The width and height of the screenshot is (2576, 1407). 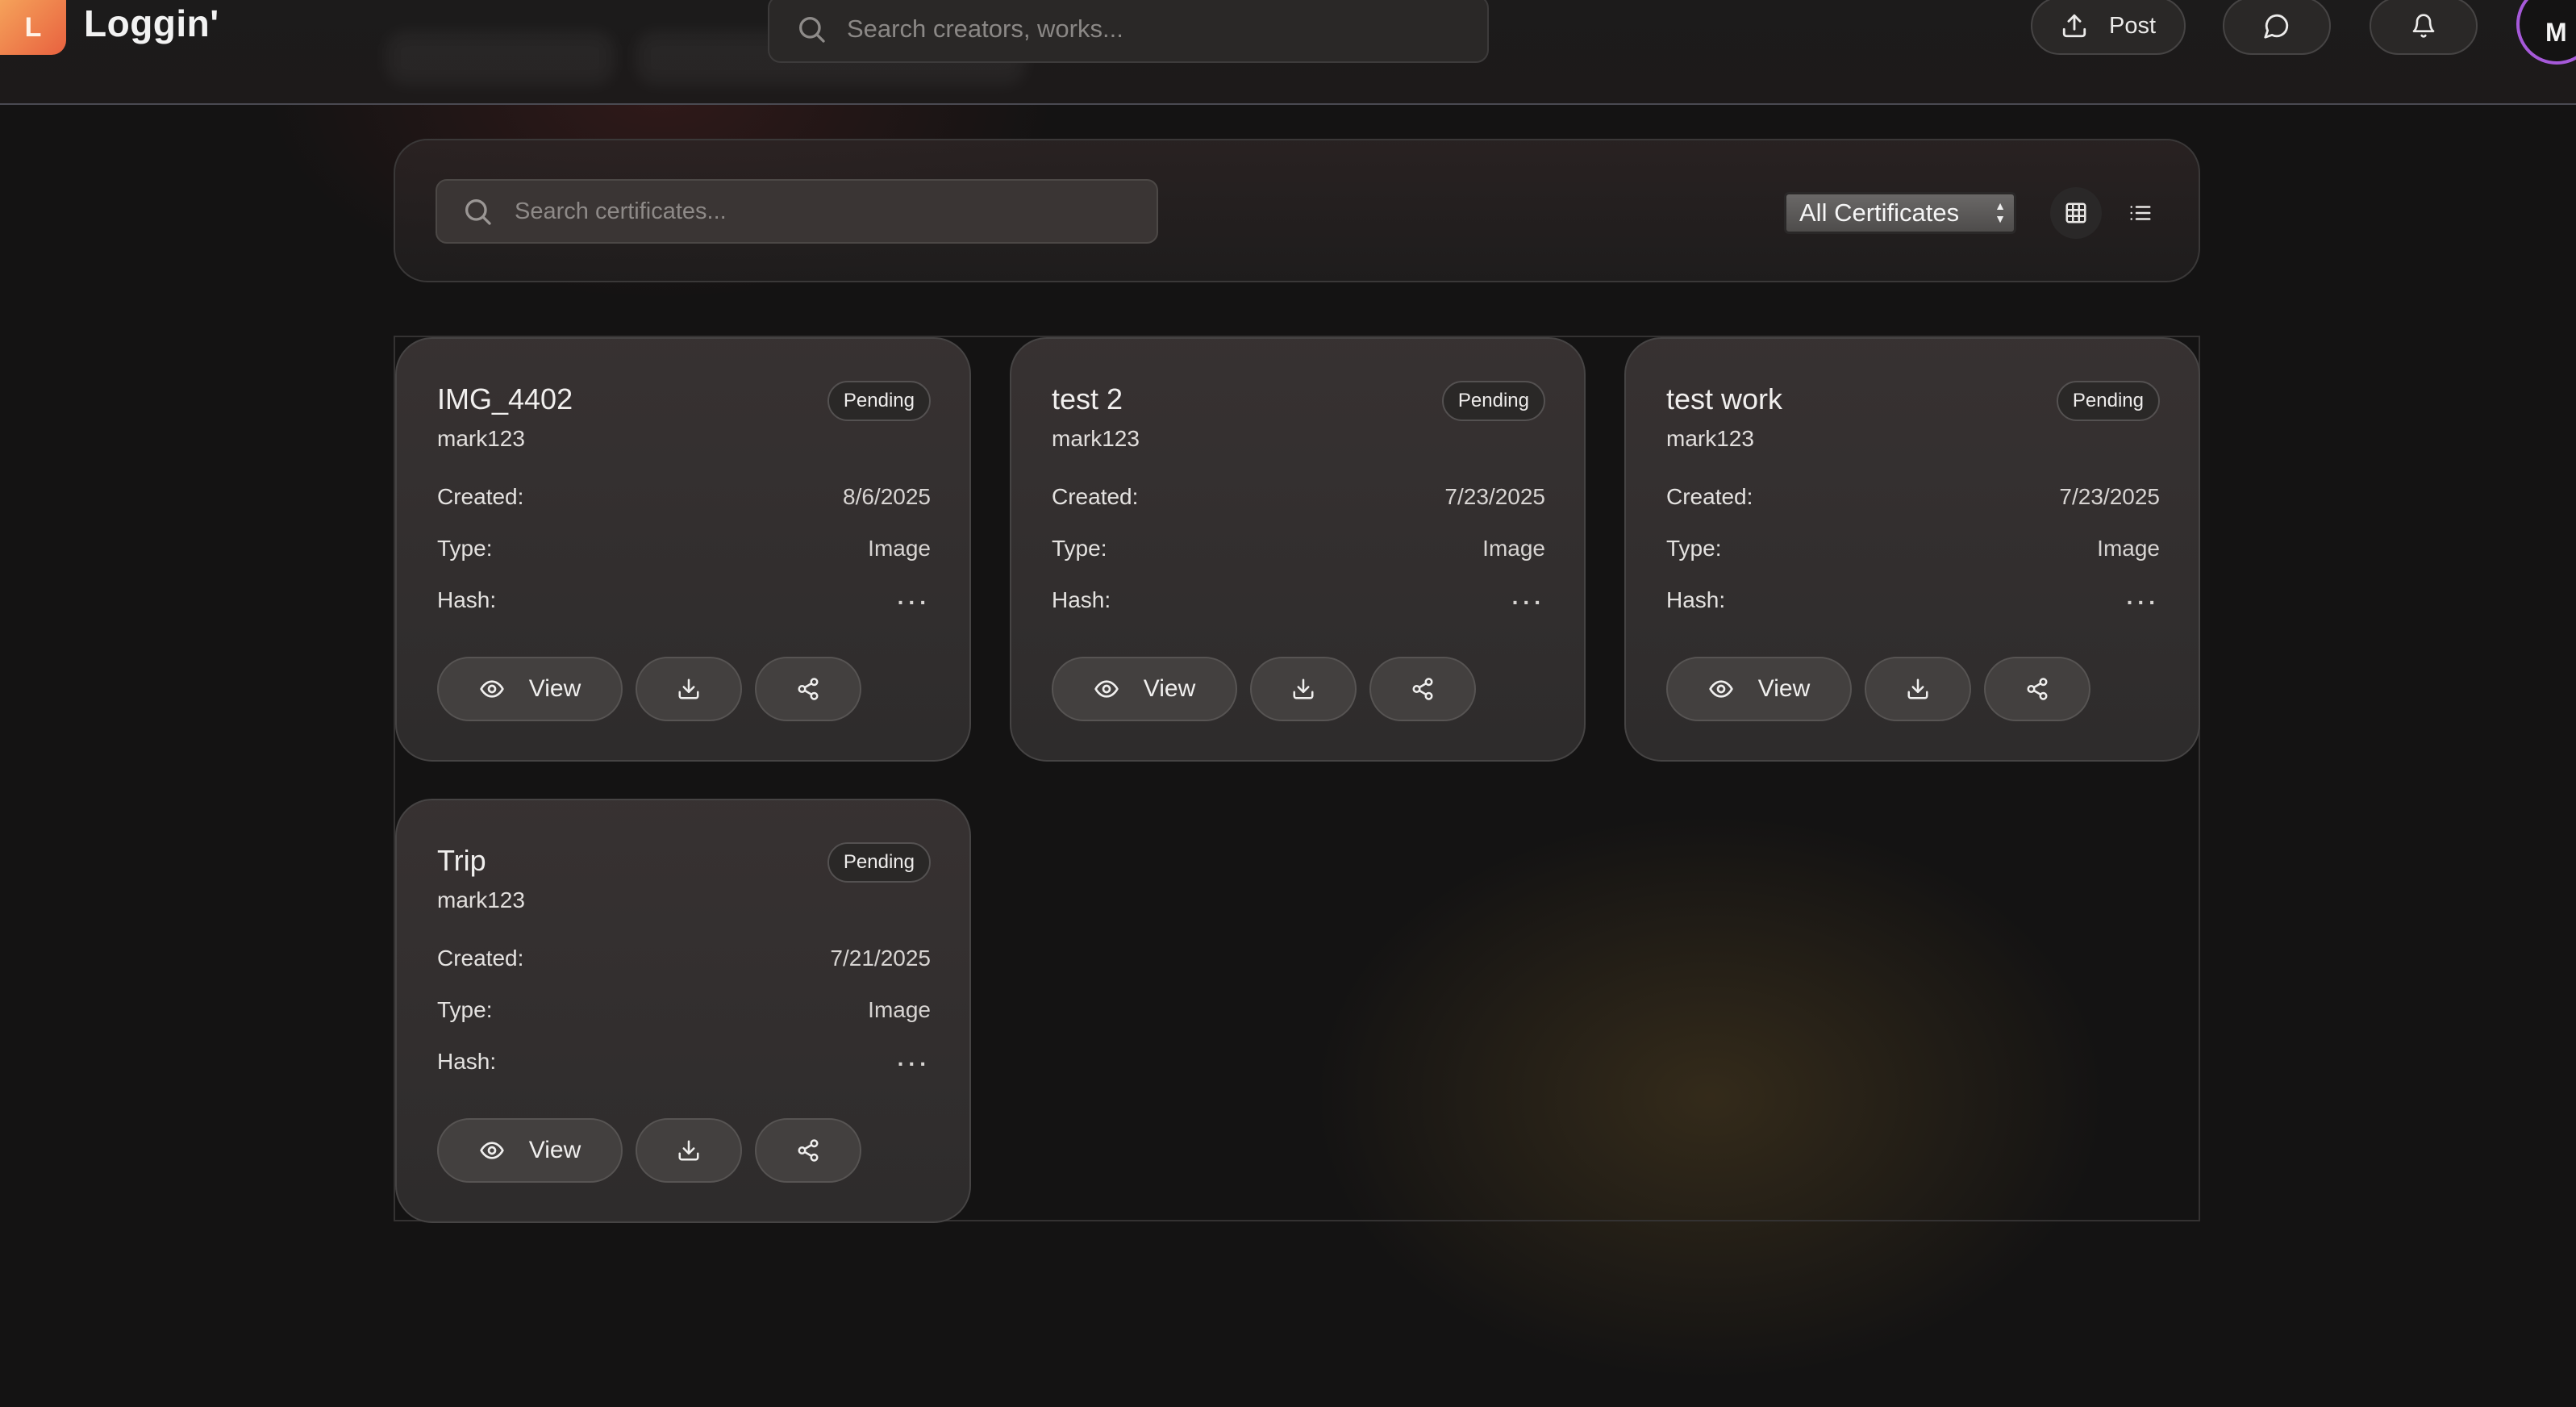 What do you see at coordinates (1724, 398) in the screenshot?
I see `certificate-title: test work` at bounding box center [1724, 398].